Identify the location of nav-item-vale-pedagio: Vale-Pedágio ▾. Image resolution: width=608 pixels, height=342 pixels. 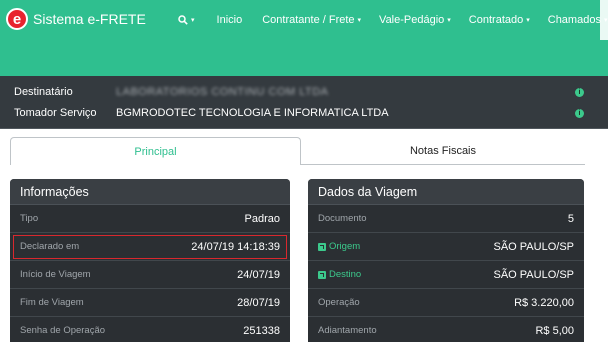
(415, 20).